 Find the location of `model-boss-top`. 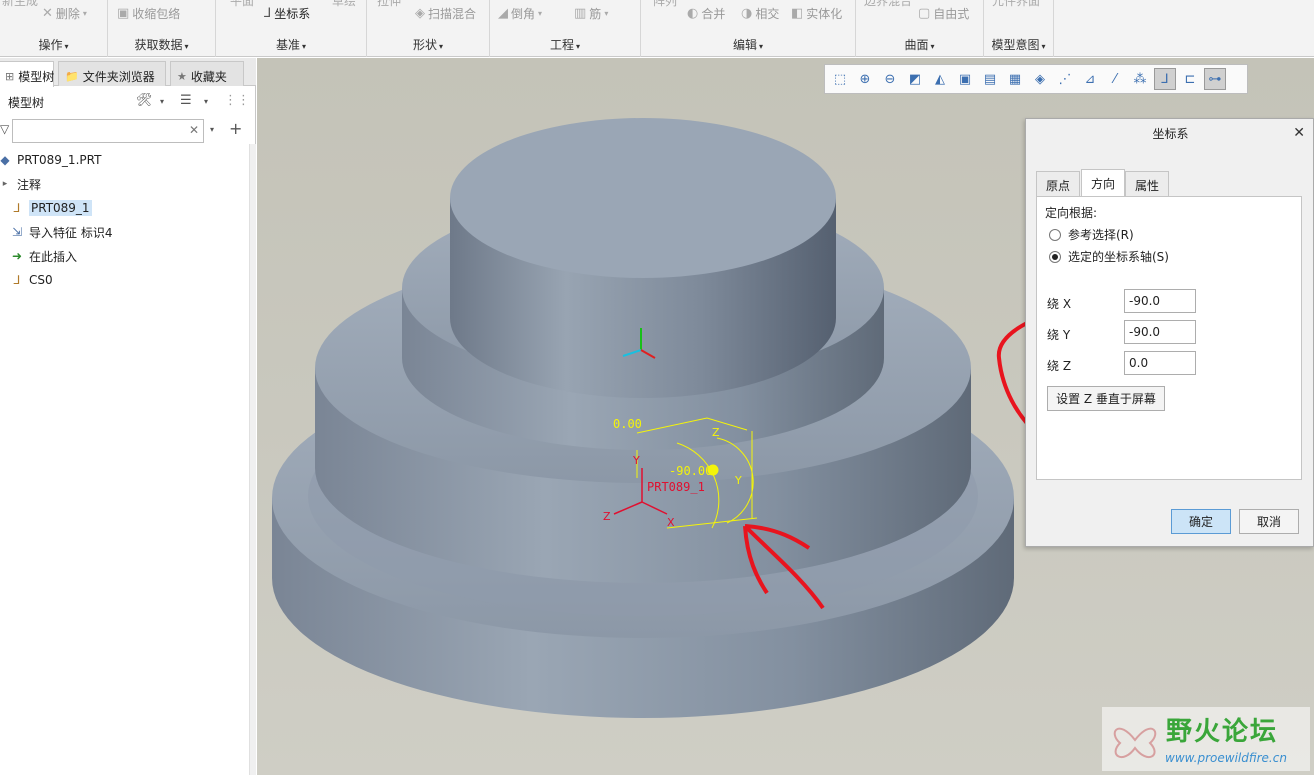

model-boss-top is located at coordinates (643, 198).